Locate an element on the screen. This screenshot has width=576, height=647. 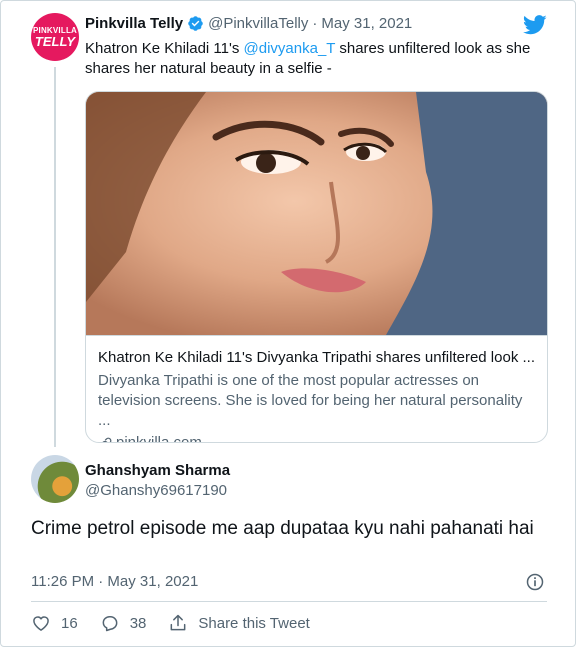
link-icon is located at coordinates (107, 439).